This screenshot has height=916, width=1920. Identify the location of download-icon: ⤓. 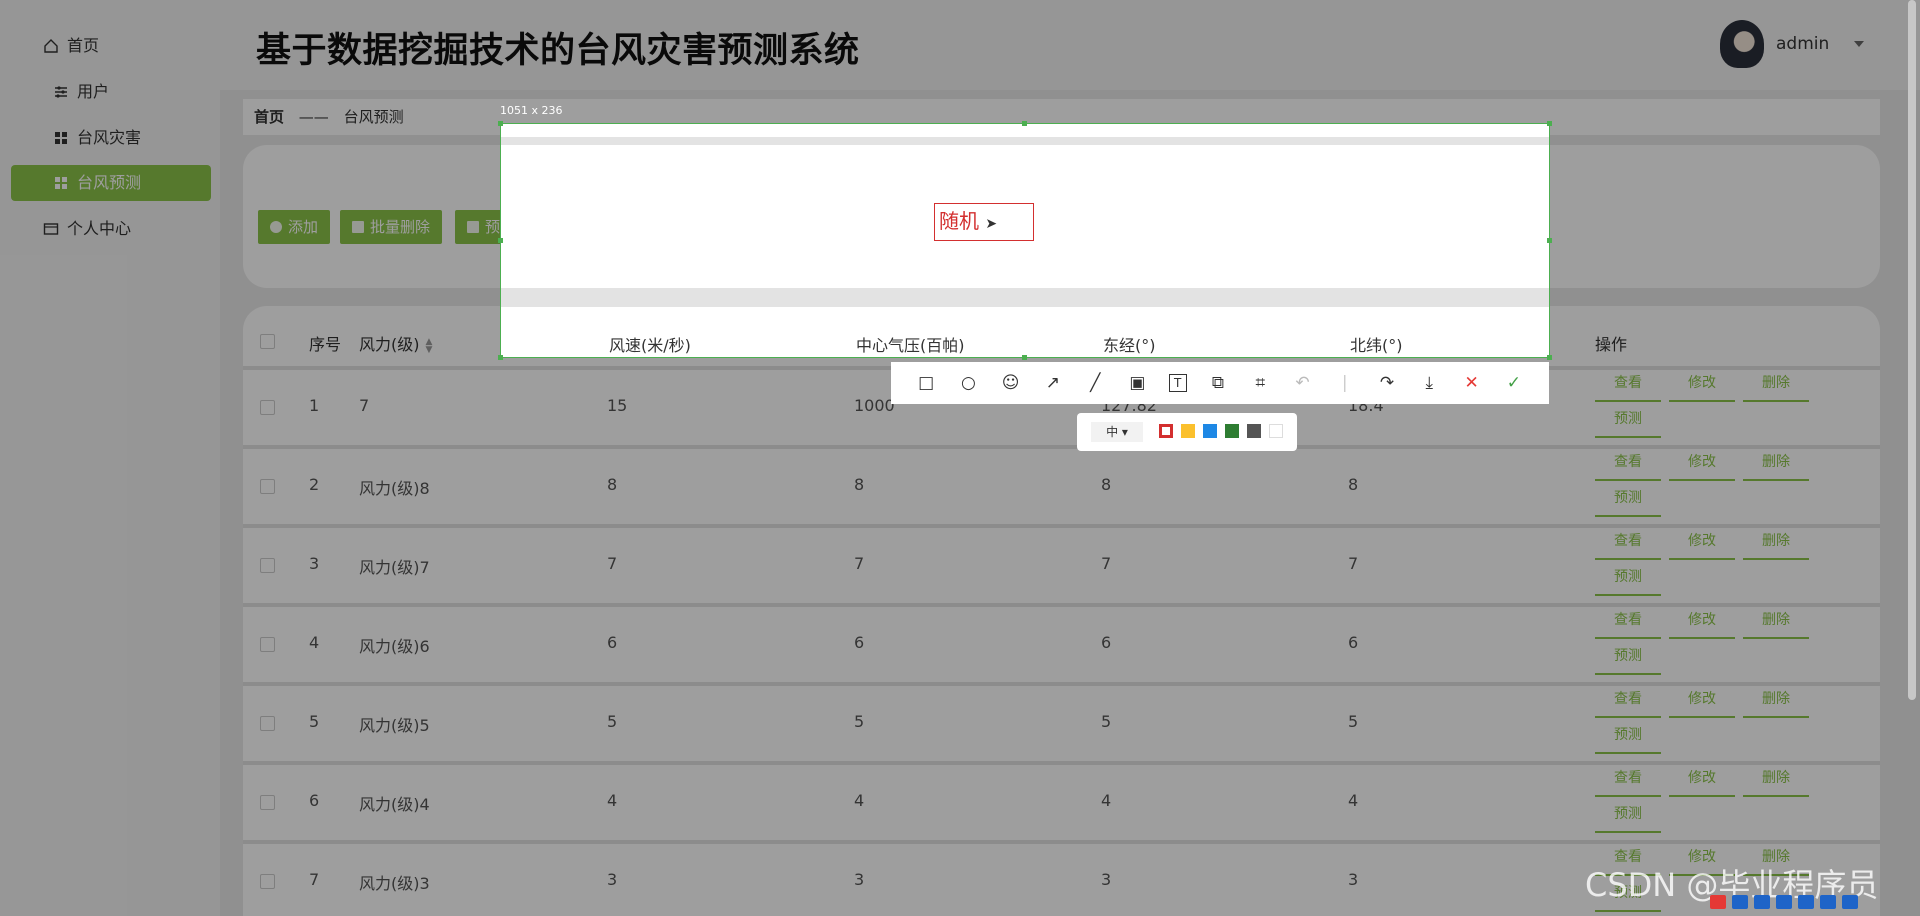
(1429, 383).